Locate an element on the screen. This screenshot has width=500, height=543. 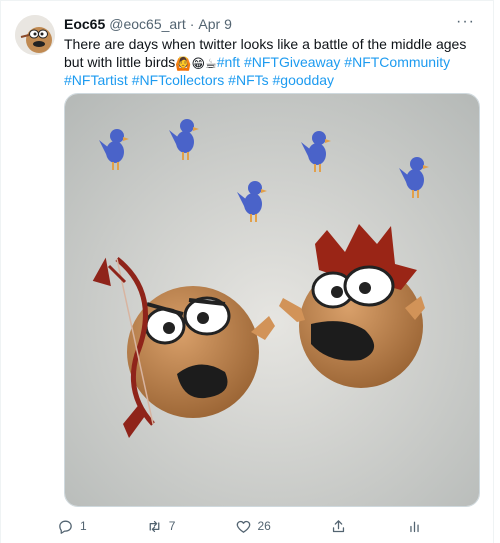
reply-icon is located at coordinates (65, 526).